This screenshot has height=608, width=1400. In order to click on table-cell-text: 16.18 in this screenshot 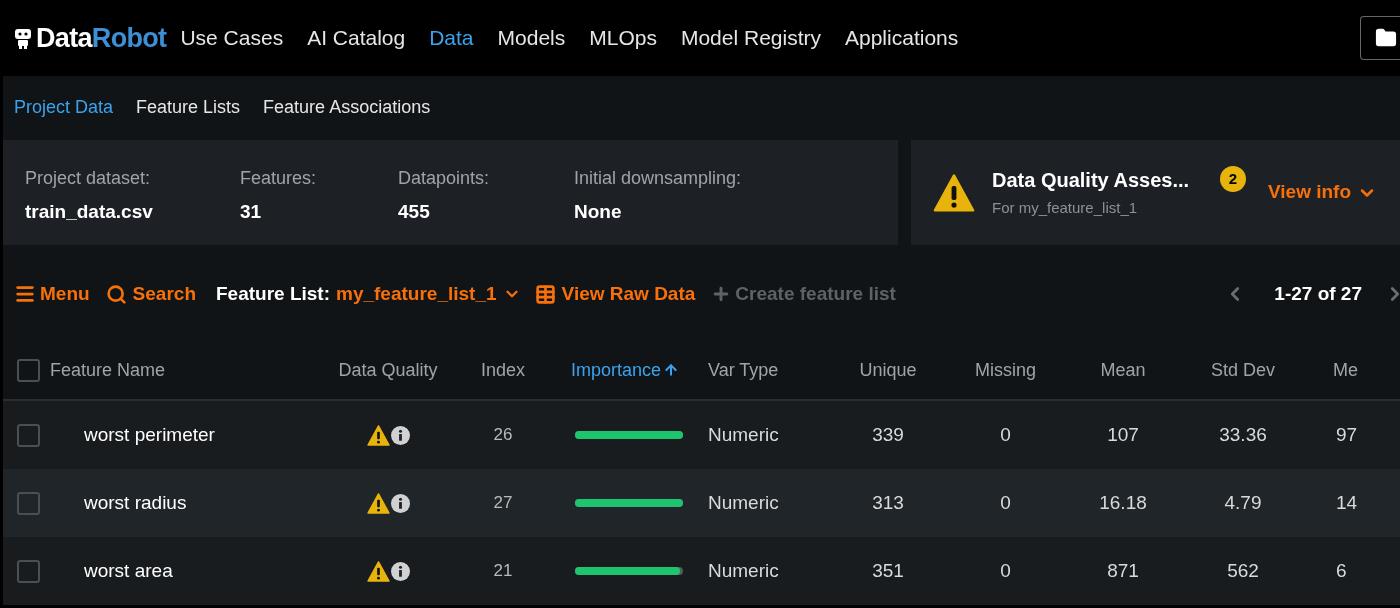, I will do `click(1123, 502)`.